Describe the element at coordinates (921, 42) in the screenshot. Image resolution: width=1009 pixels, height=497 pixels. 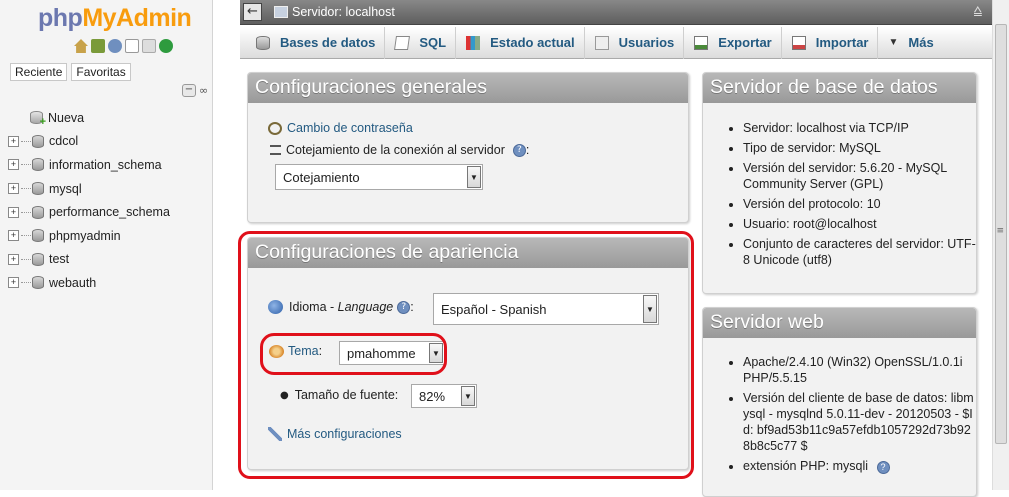
I see `menu-label: Más` at that location.